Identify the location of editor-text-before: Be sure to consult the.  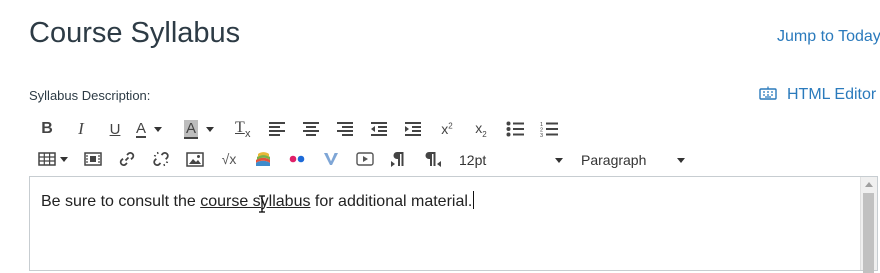
(121, 201).